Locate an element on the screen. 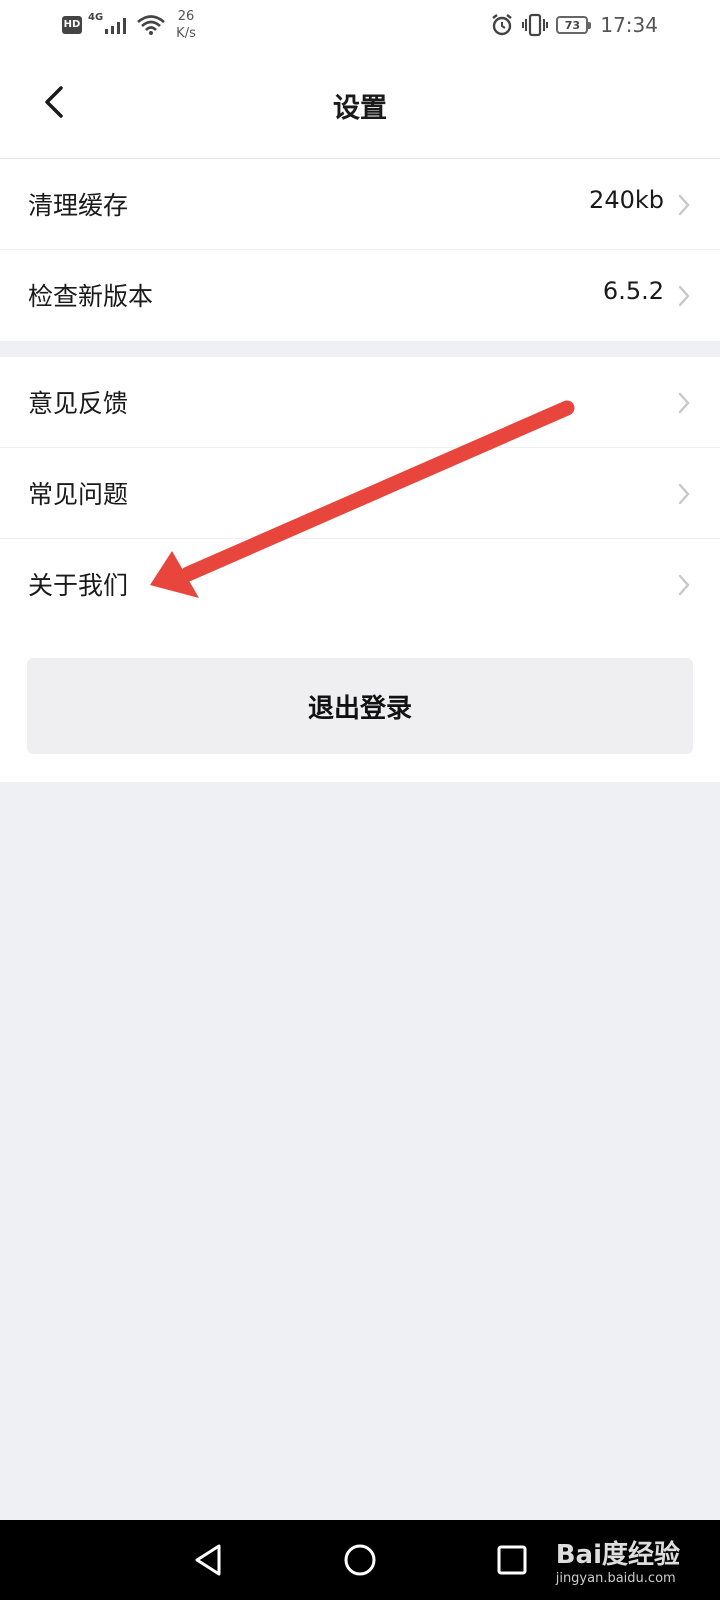 Image resolution: width=720 pixels, height=1600 pixels. logout-section: 退出登录 is located at coordinates (360, 706).